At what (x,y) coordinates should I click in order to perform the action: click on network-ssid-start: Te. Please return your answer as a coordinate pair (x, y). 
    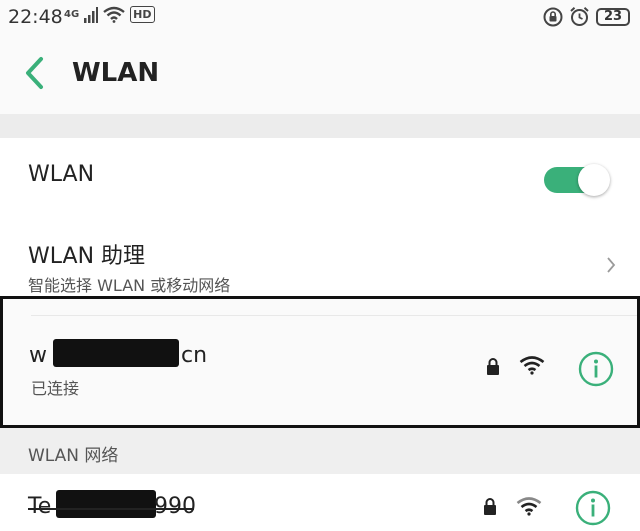
    Looking at the image, I should click on (40, 506).